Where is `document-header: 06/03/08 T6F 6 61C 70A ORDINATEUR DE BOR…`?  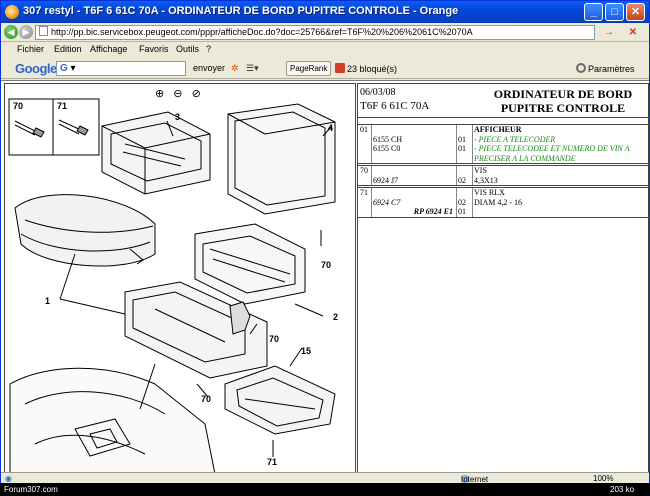
document-header: 06/03/08 T6F 6 61C 70A ORDINATEUR DE BOR… is located at coordinates (504, 101).